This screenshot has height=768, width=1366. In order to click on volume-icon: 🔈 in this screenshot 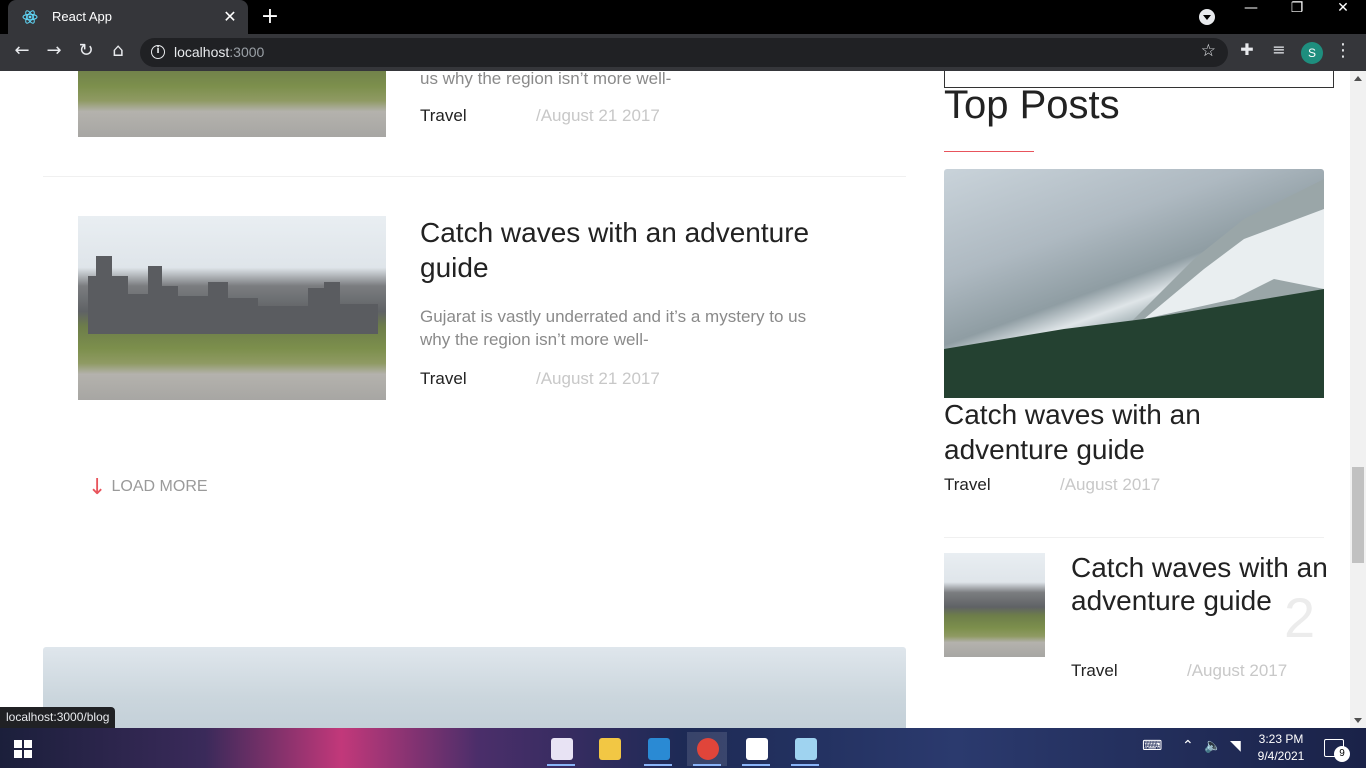, I will do `click(1212, 746)`.